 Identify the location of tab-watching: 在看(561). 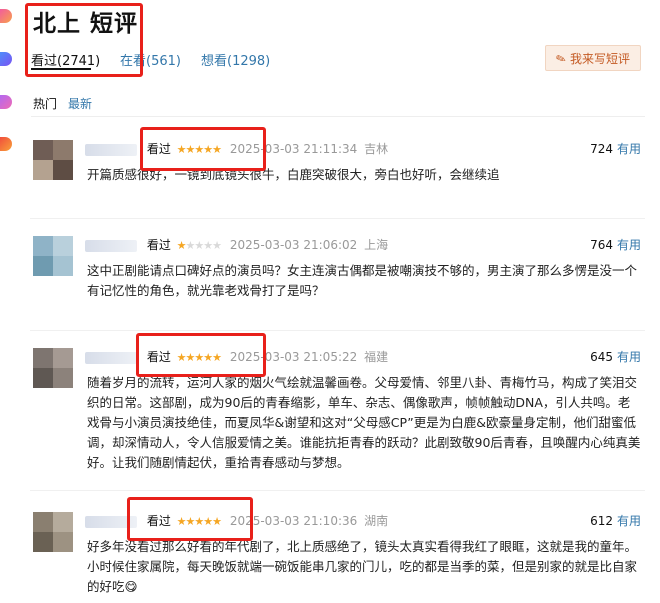
(150, 59).